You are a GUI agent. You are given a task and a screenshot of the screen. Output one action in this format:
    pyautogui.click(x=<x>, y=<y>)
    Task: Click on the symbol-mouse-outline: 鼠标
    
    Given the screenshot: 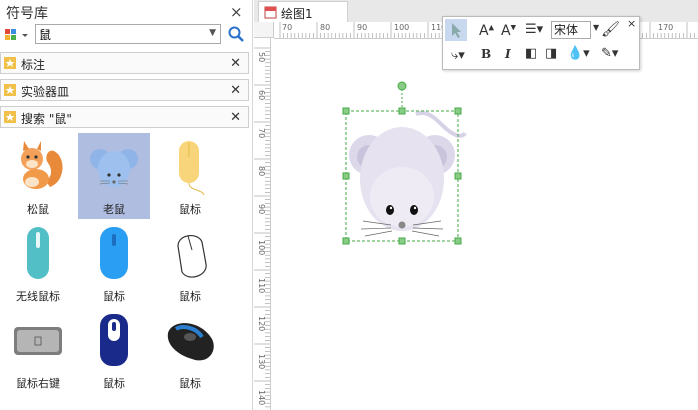 What is the action you would take?
    pyautogui.click(x=190, y=263)
    